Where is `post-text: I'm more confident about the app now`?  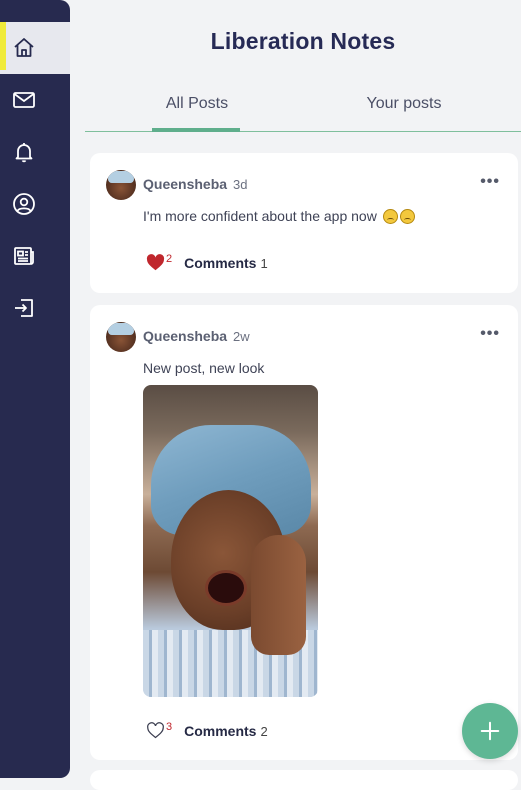 post-text: I'm more confident about the app now is located at coordinates (279, 216).